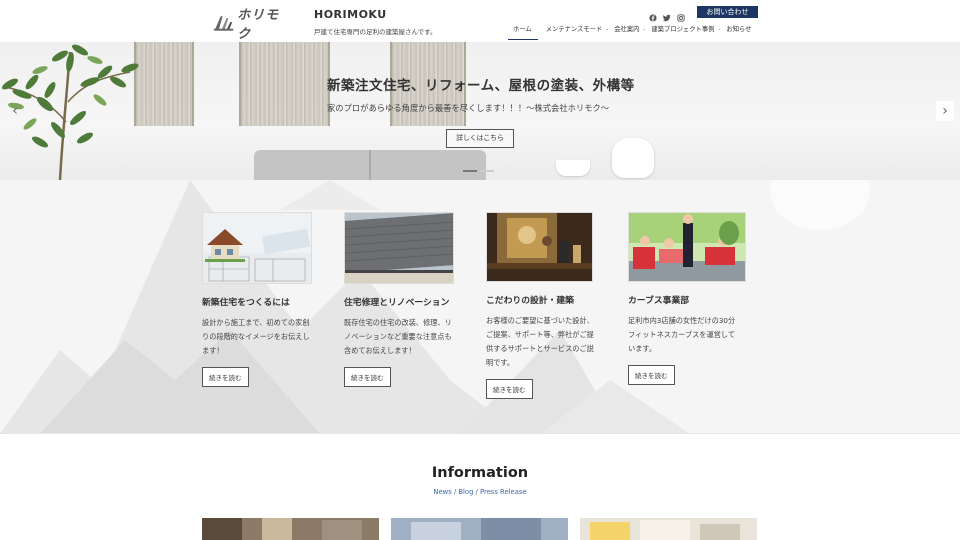 This screenshot has height=540, width=960. I want to click on nav-item-projects: 建築プロジェクト事例 ⌄, so click(686, 31).